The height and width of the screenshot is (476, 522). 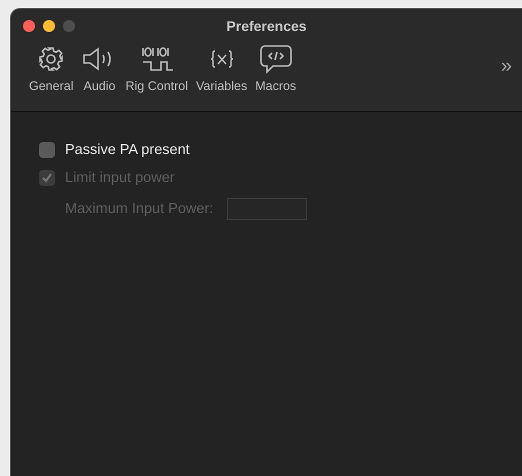 What do you see at coordinates (99, 68) in the screenshot?
I see `toolbar-tab: Audio` at bounding box center [99, 68].